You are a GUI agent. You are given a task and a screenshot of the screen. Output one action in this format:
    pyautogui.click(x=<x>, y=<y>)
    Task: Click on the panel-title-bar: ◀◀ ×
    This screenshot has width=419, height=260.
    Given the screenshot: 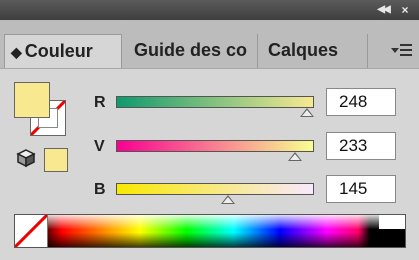 What is the action you would take?
    pyautogui.click(x=209, y=10)
    